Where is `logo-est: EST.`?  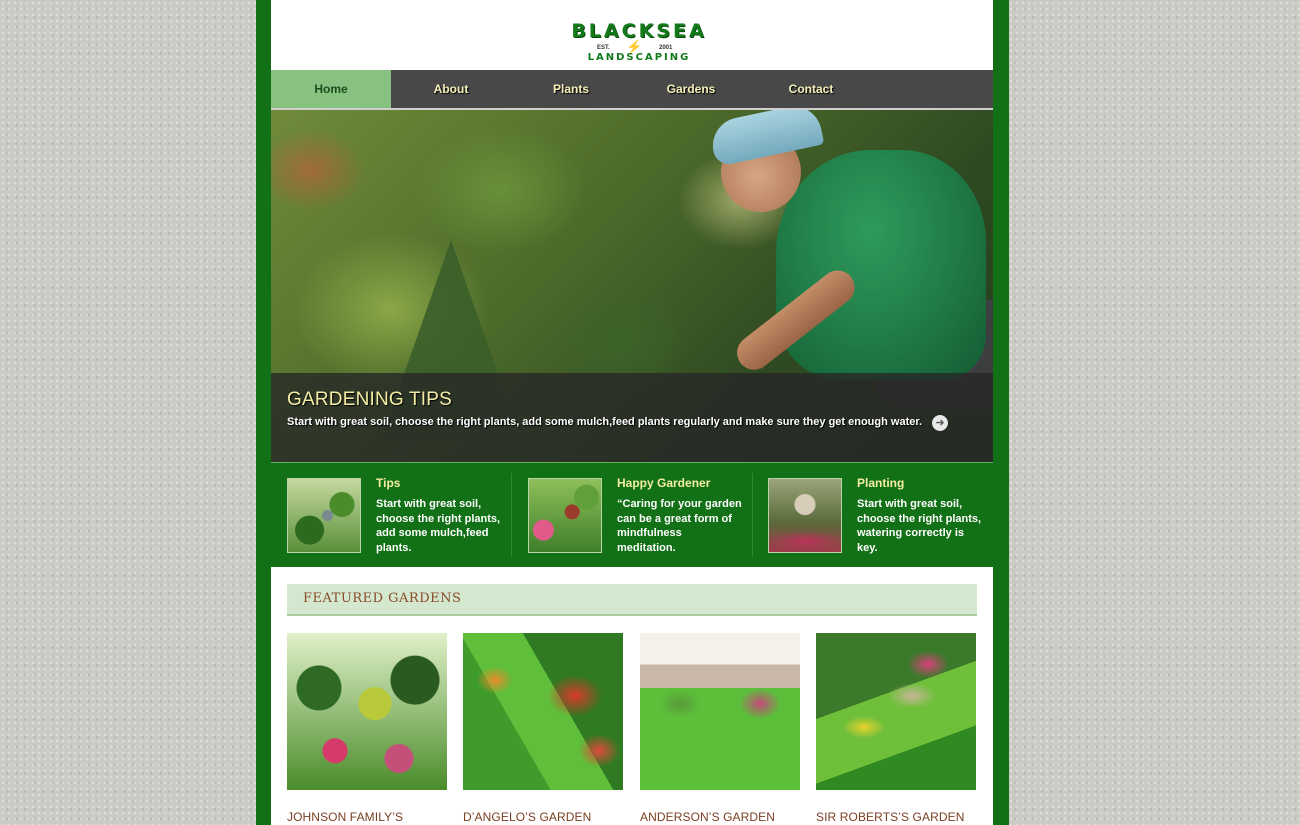 logo-est: EST. is located at coordinates (603, 48).